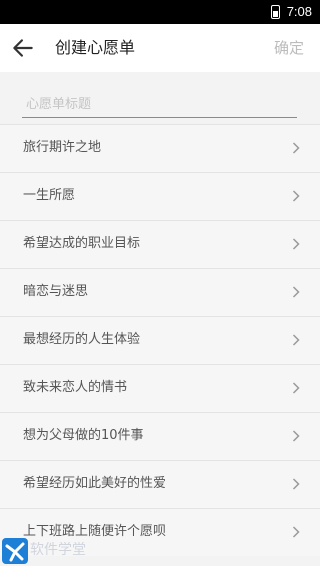 The height and width of the screenshot is (566, 320). What do you see at coordinates (160, 292) in the screenshot?
I see `list-item: 暗恋与迷思` at bounding box center [160, 292].